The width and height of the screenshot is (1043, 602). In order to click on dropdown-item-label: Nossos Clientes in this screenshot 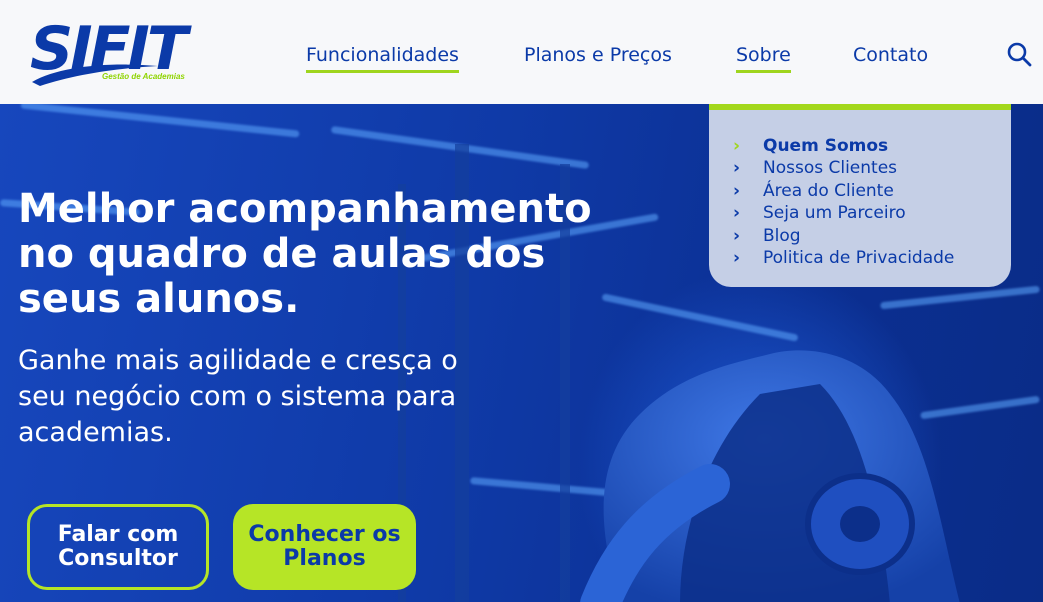, I will do `click(830, 168)`.